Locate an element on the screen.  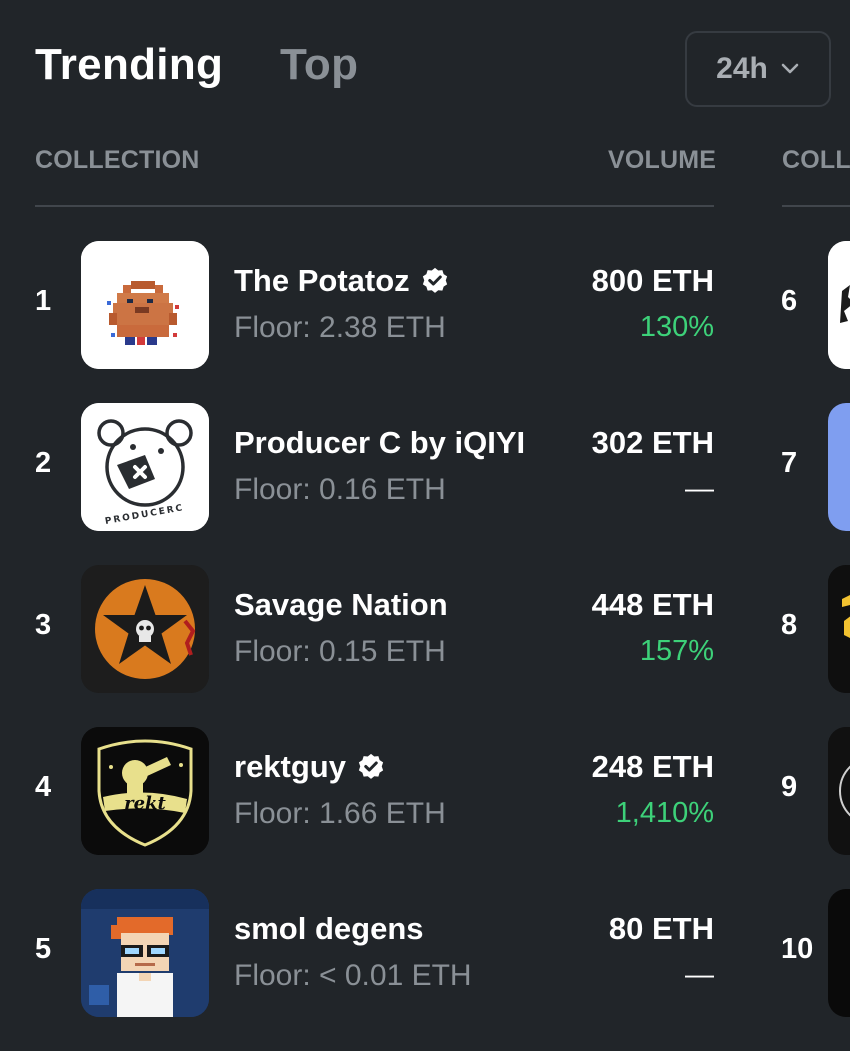
collection-thumbnail-potatoz is located at coordinates (145, 305).